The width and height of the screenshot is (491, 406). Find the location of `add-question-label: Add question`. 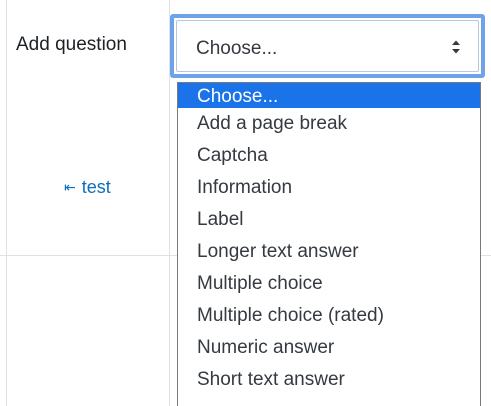

add-question-label: Add question is located at coordinates (71, 44).